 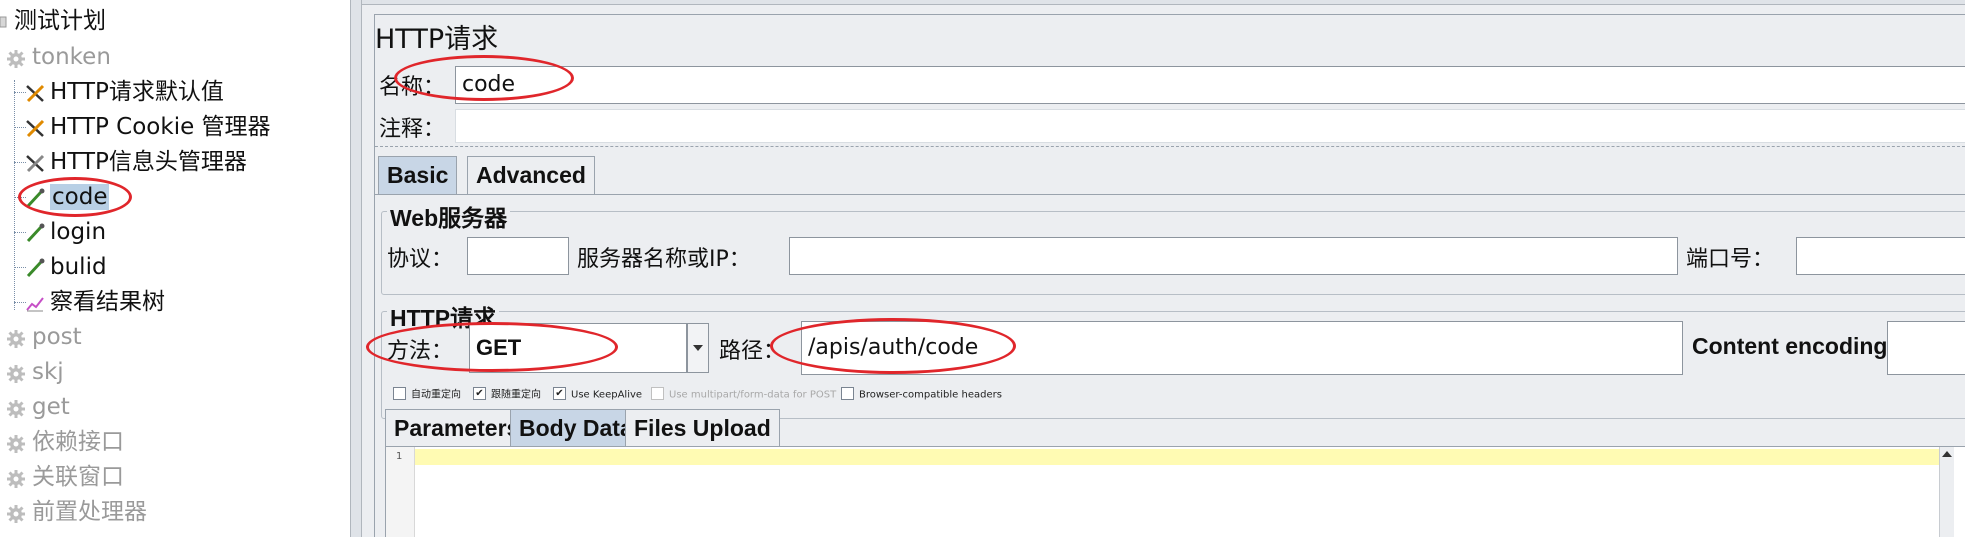 What do you see at coordinates (418, 175) in the screenshot?
I see `tab-basic: Basic` at bounding box center [418, 175].